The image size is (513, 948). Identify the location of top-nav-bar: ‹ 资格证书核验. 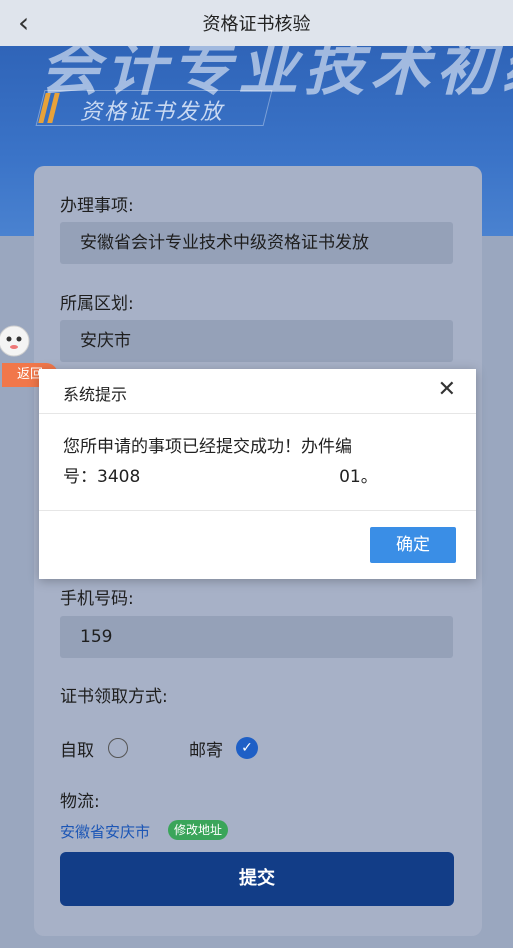
(256, 23).